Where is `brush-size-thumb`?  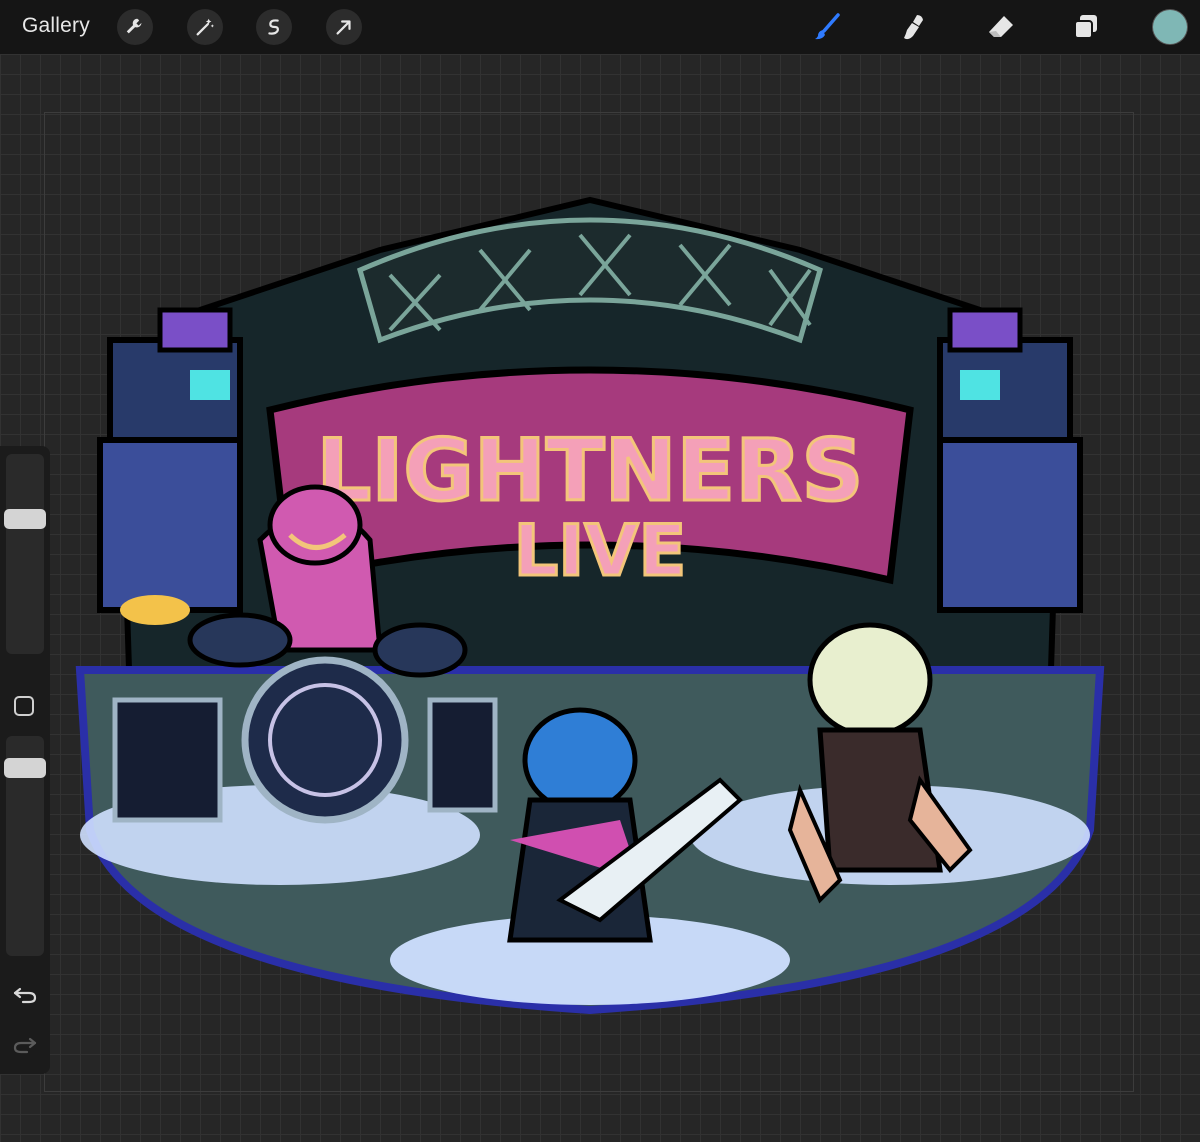 brush-size-thumb is located at coordinates (25, 519).